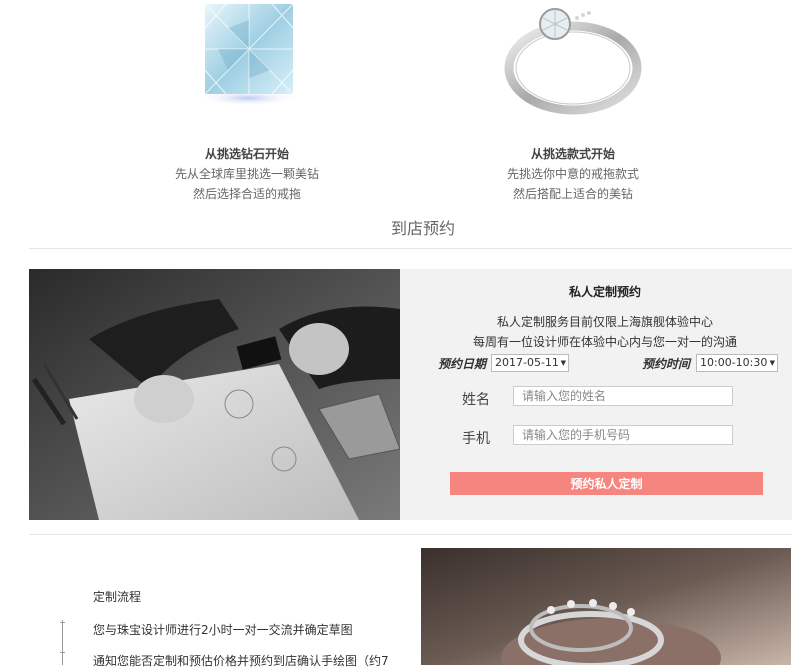 This screenshot has height=669, width=811. I want to click on ring-crafting-photo, so click(606, 606).